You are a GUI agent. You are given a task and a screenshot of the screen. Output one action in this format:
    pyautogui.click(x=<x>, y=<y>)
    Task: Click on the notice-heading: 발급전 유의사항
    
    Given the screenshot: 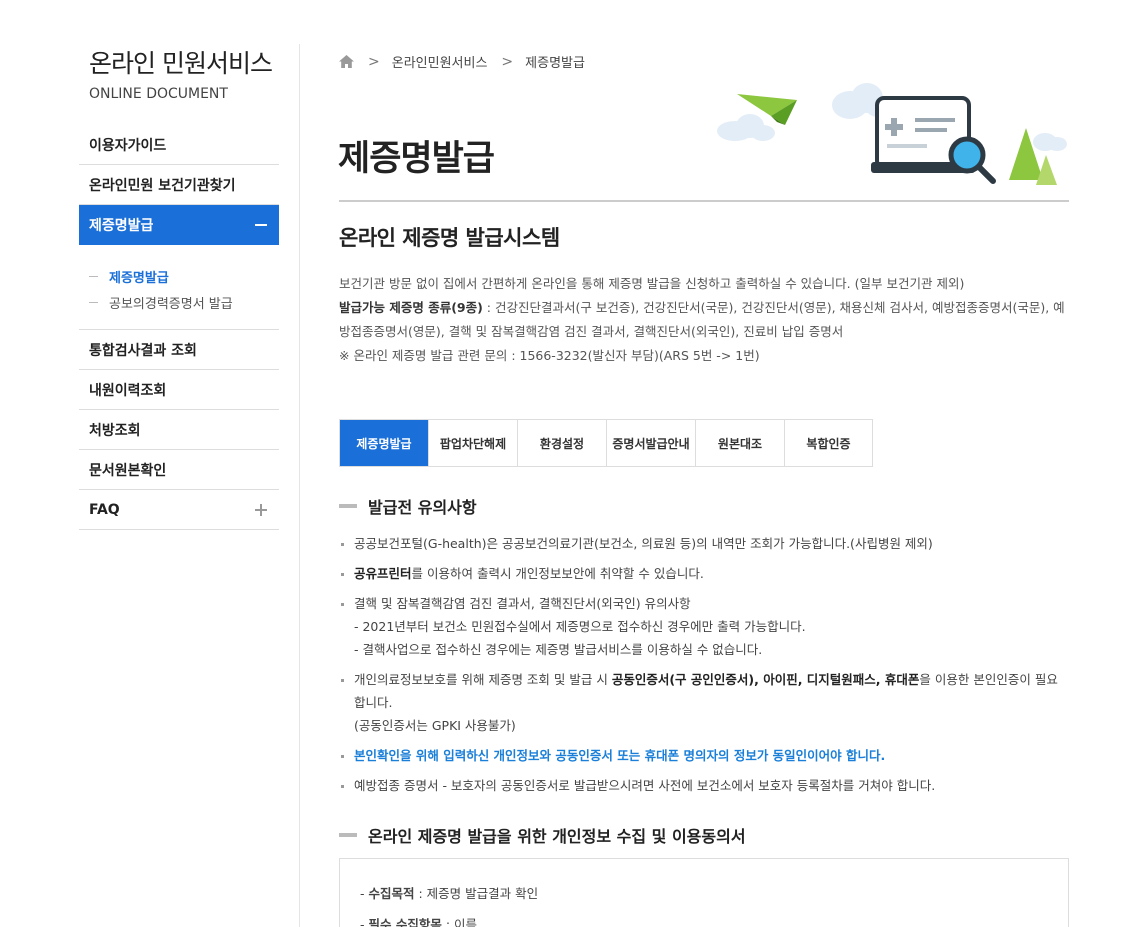 What is the action you would take?
    pyautogui.click(x=408, y=506)
    